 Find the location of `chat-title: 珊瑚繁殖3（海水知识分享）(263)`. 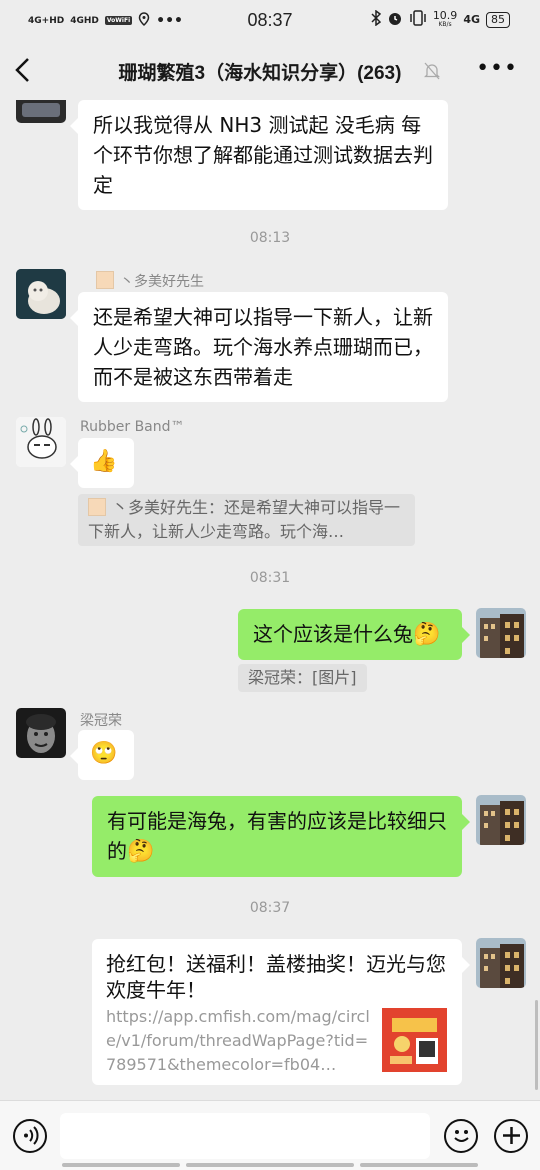

chat-title: 珊瑚繁殖3（海水知识分享）(263) is located at coordinates (260, 73).